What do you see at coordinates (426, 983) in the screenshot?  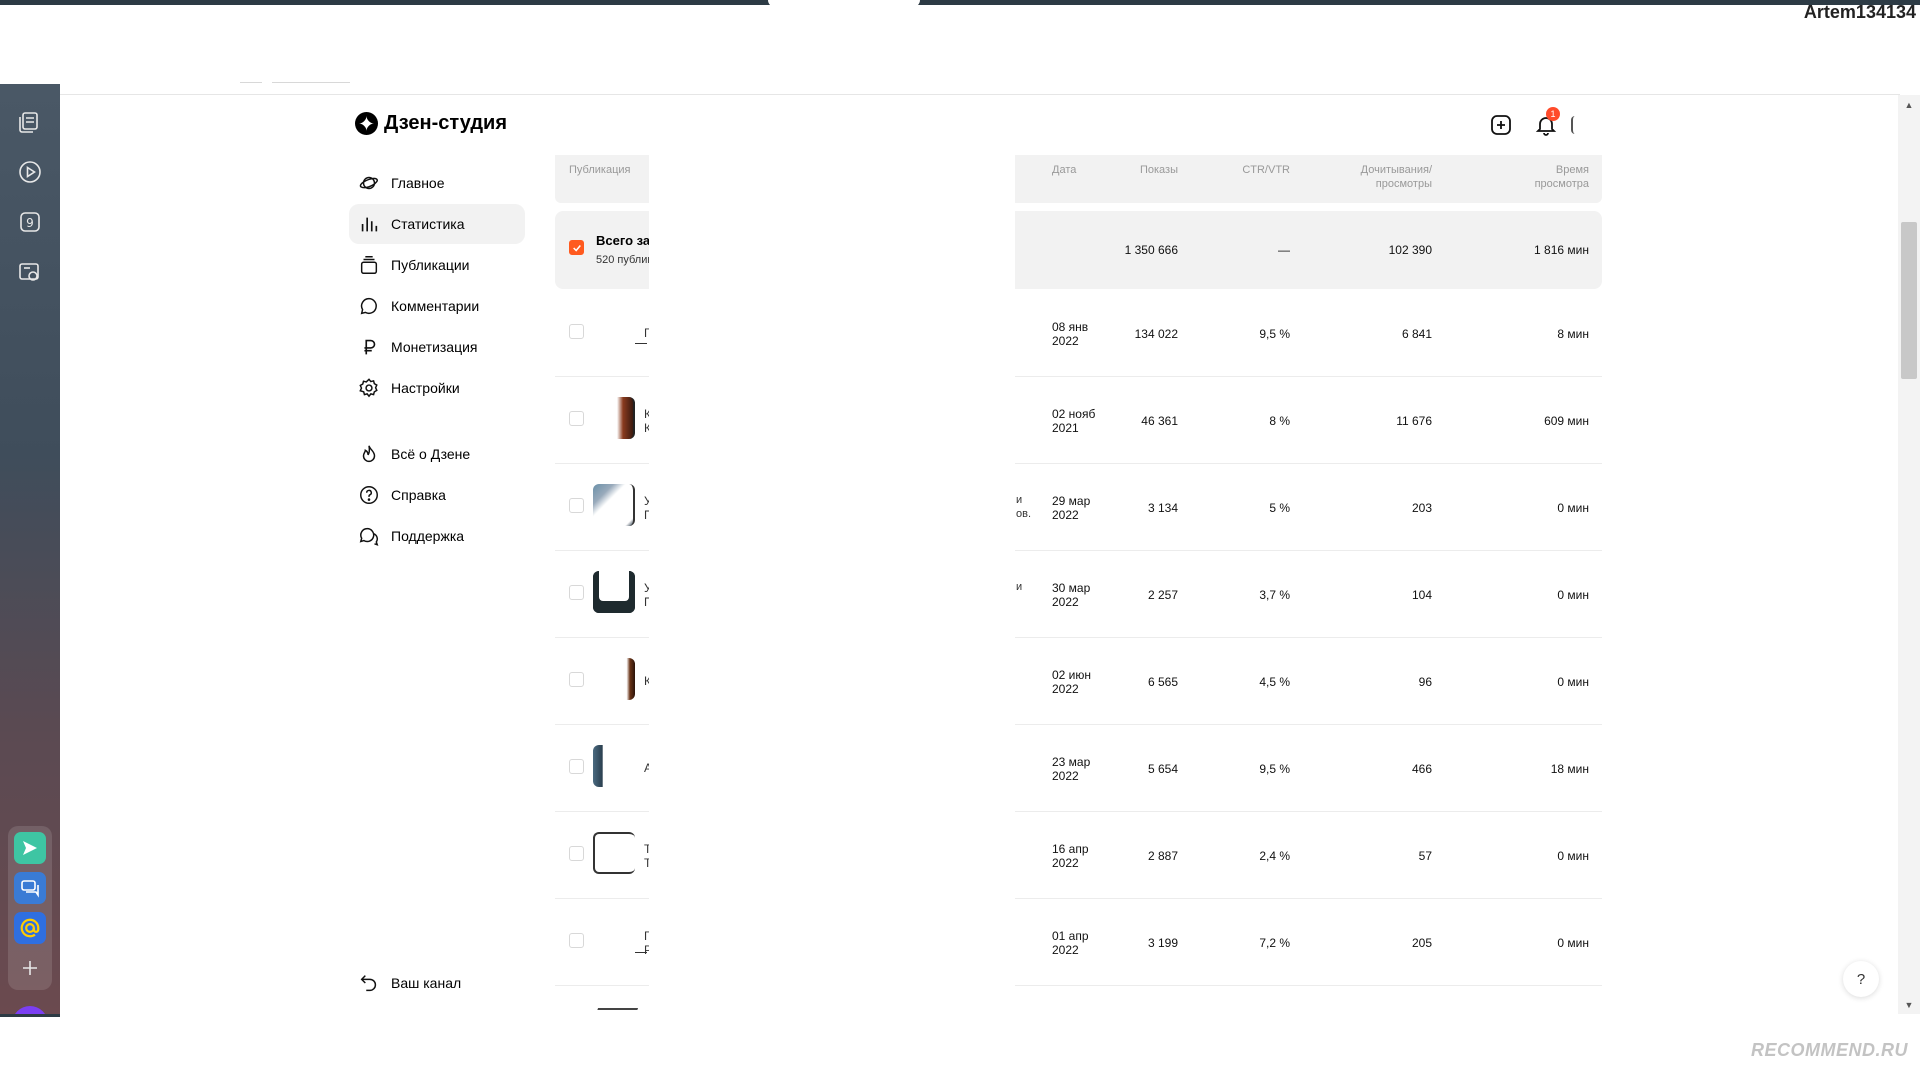 I see `your-channel-label: Ваш канал` at bounding box center [426, 983].